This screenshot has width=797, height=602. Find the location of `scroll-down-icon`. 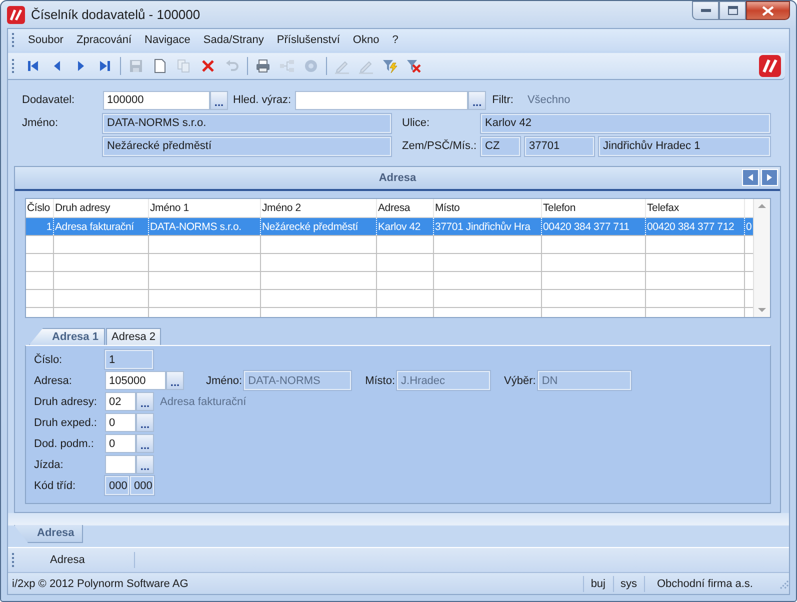

scroll-down-icon is located at coordinates (762, 310).